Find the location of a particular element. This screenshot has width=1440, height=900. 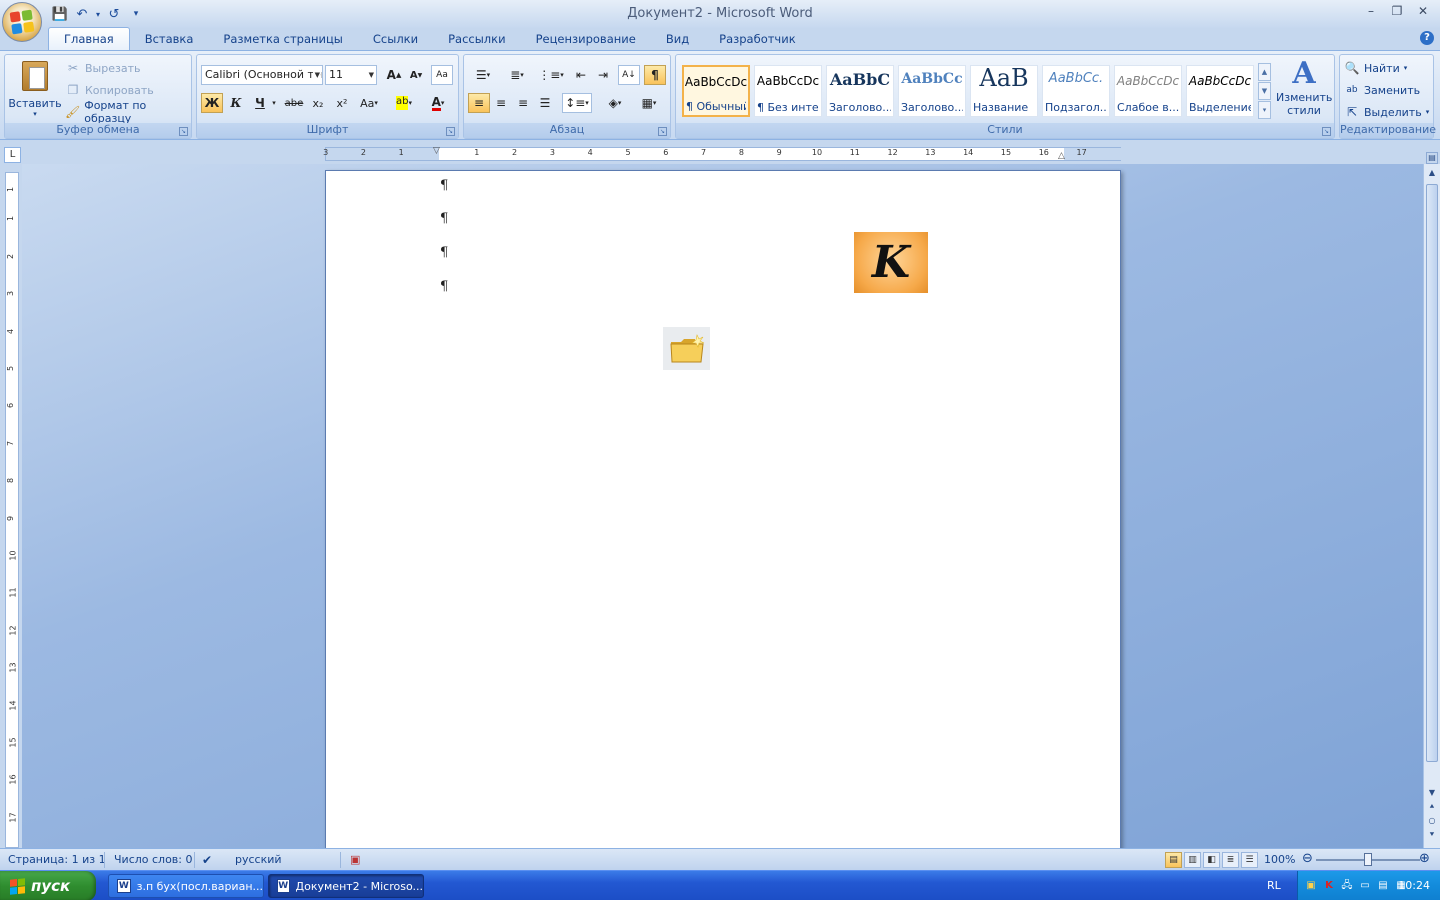

strikethrough-button: abe is located at coordinates (294, 103).